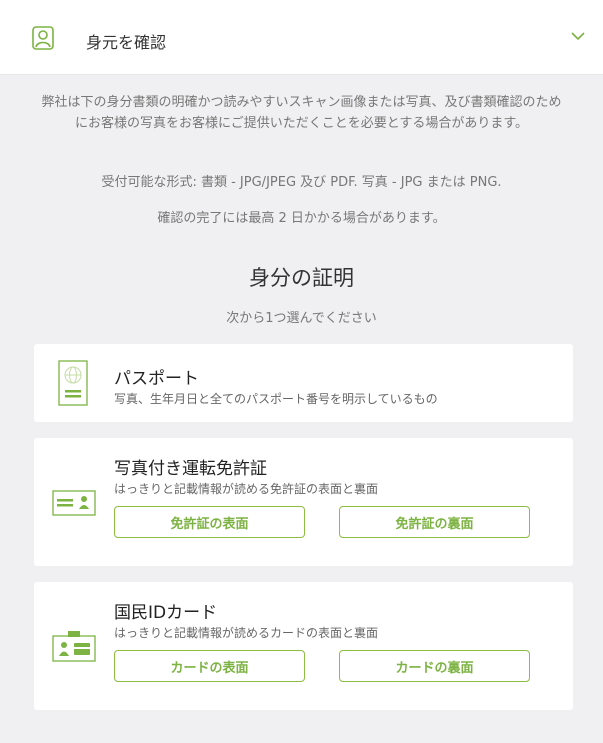 This screenshot has width=603, height=743. What do you see at coordinates (190, 469) in the screenshot?
I see `driver-license-title: 写真付き運転免許証` at bounding box center [190, 469].